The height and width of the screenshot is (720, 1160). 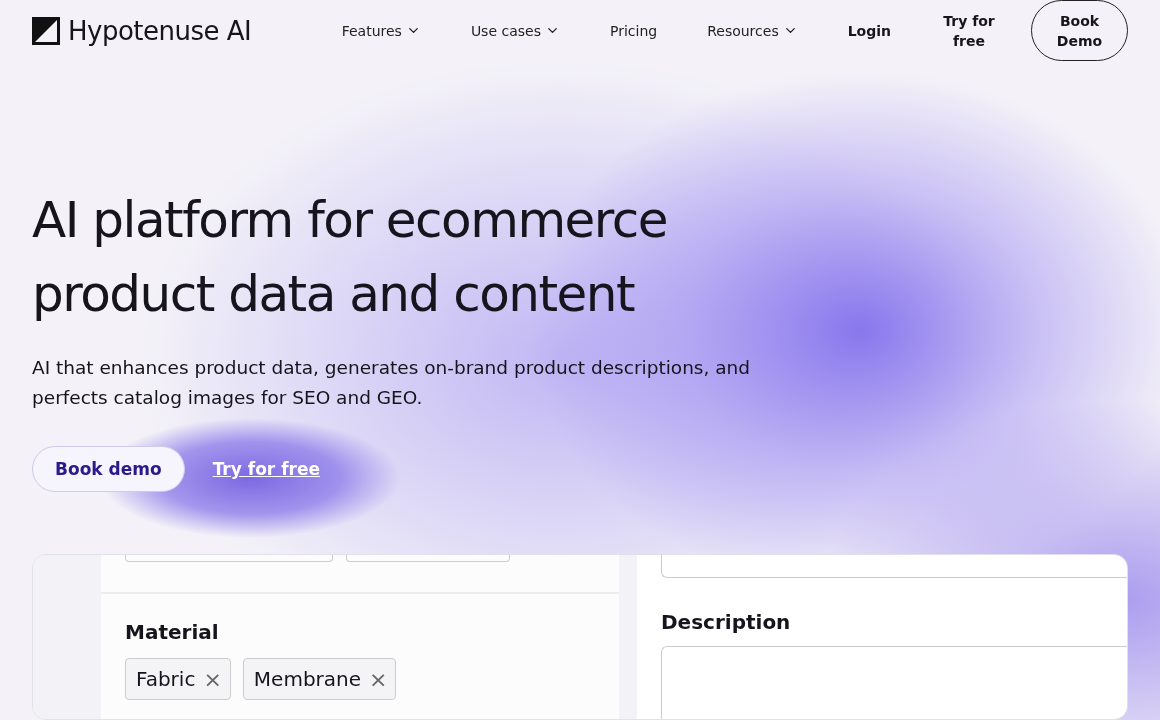 I want to click on tag-chip: Fabric ×, so click(x=178, y=679).